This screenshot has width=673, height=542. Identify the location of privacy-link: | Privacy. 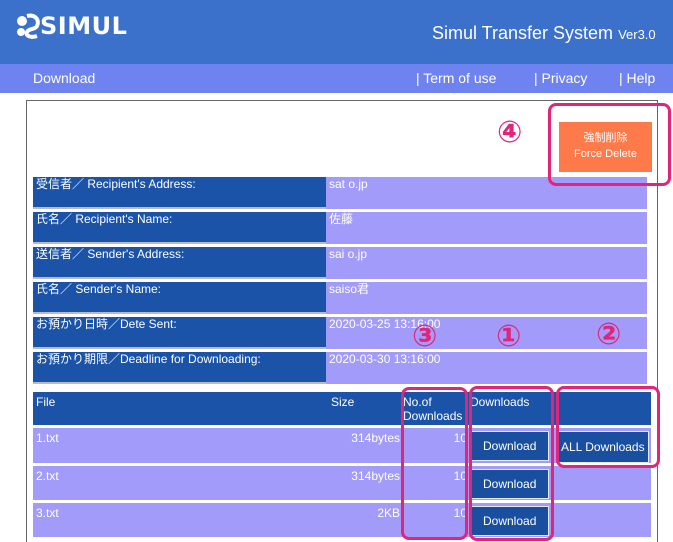
(560, 78).